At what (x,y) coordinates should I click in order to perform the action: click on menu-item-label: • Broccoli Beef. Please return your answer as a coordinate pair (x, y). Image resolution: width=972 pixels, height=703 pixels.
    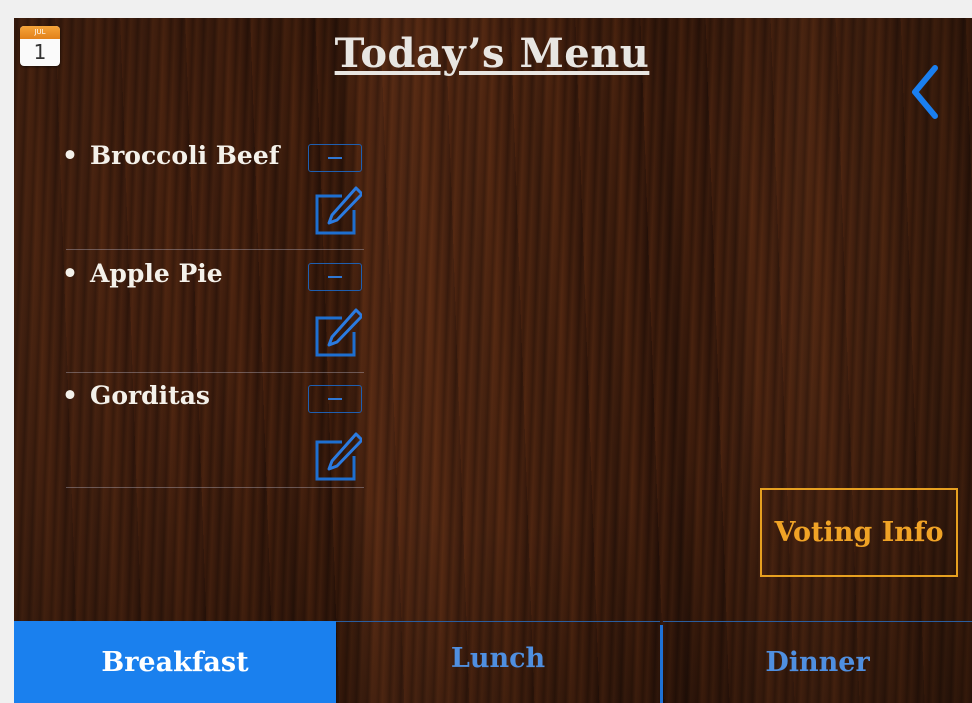
    Looking at the image, I should click on (170, 155).